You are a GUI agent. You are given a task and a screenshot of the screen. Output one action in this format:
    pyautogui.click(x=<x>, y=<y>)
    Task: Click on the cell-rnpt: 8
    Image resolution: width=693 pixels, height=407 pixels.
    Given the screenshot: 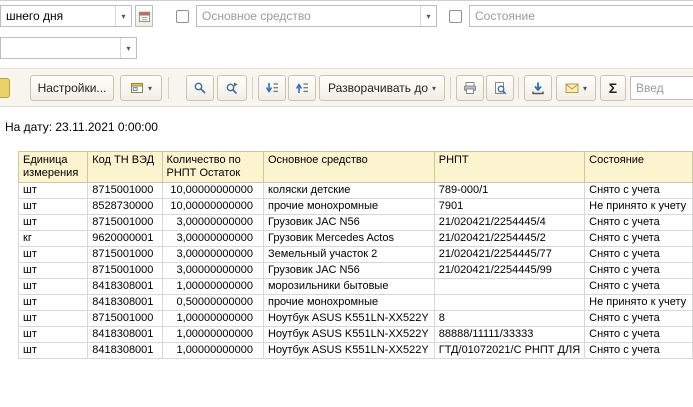 What is the action you would take?
    pyautogui.click(x=509, y=318)
    